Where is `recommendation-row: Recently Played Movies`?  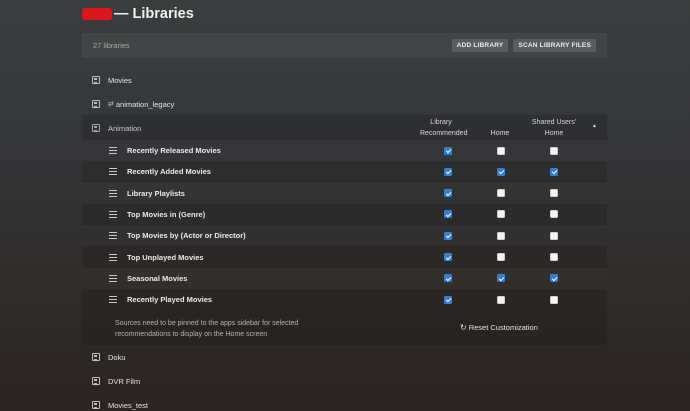
recommendation-row: Recently Played Movies is located at coordinates (344, 299).